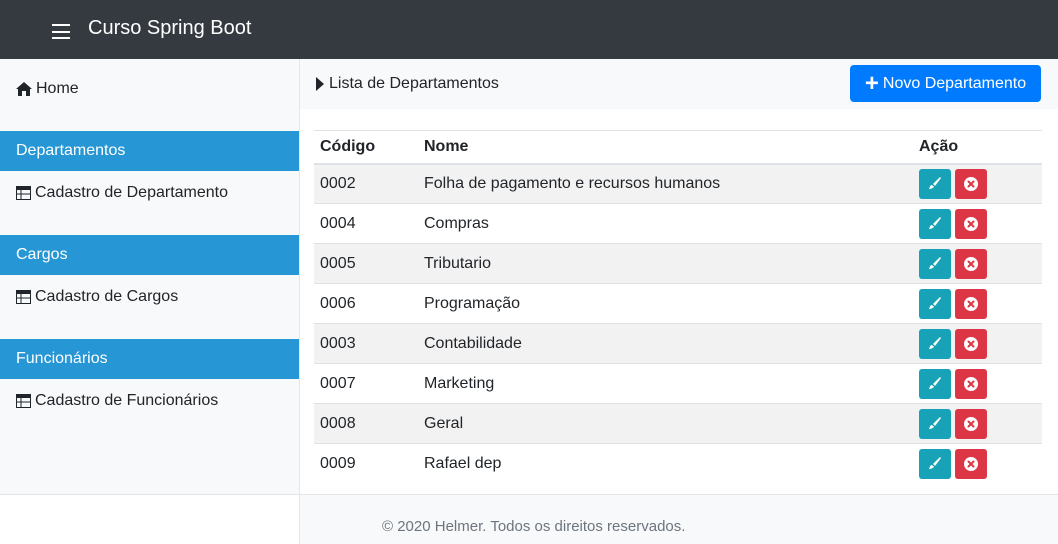 Image resolution: width=1058 pixels, height=544 pixels. I want to click on table-row: 0008 Geral, so click(678, 423).